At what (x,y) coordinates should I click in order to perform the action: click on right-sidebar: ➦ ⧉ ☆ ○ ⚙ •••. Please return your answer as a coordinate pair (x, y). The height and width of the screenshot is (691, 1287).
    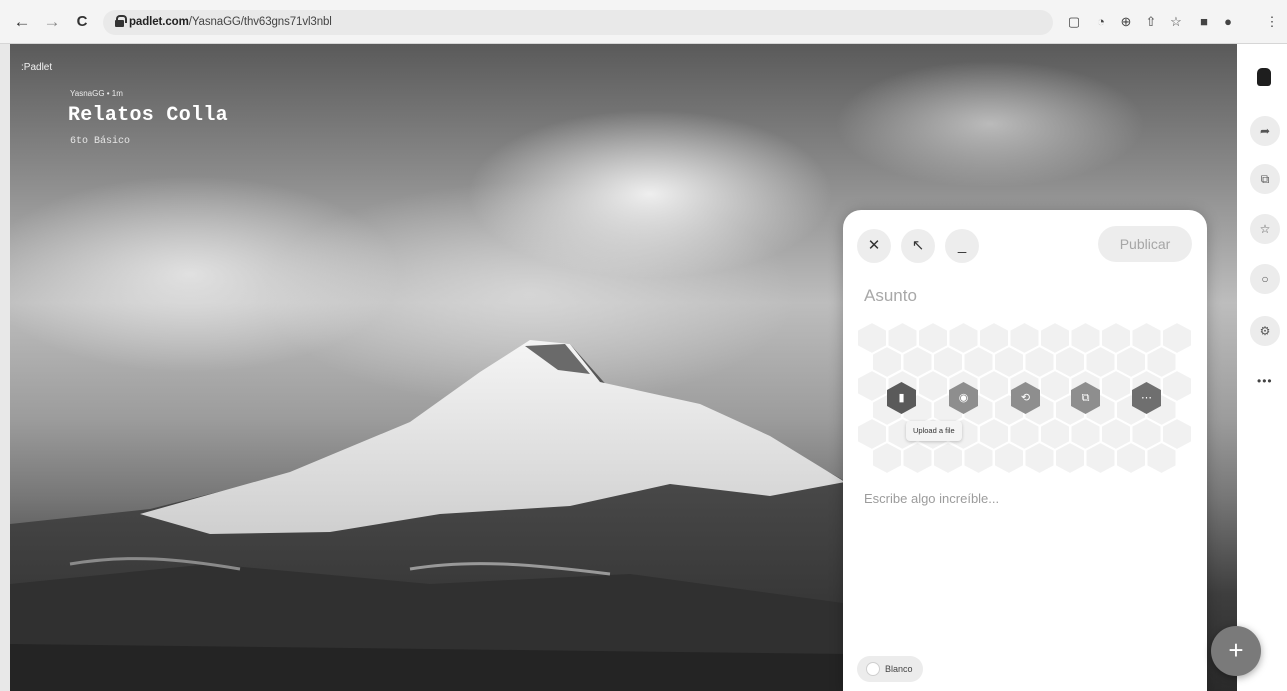
    Looking at the image, I should click on (1262, 367).